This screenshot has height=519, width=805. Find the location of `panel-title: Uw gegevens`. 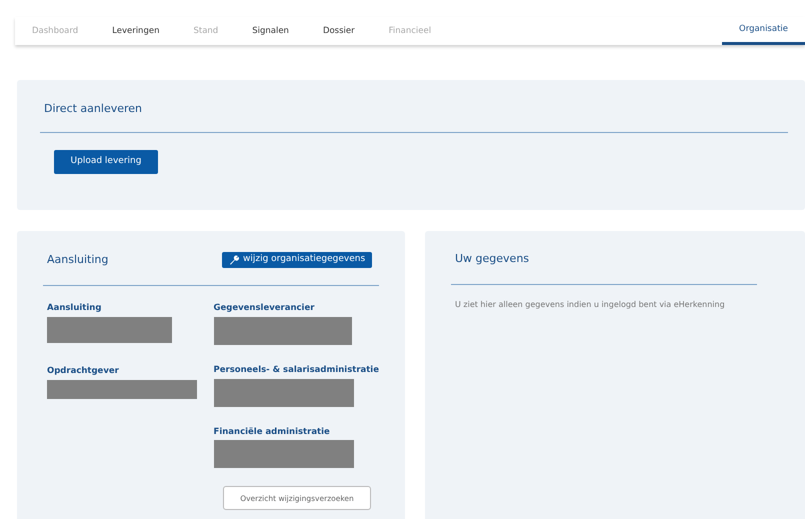

panel-title: Uw gegevens is located at coordinates (492, 259).